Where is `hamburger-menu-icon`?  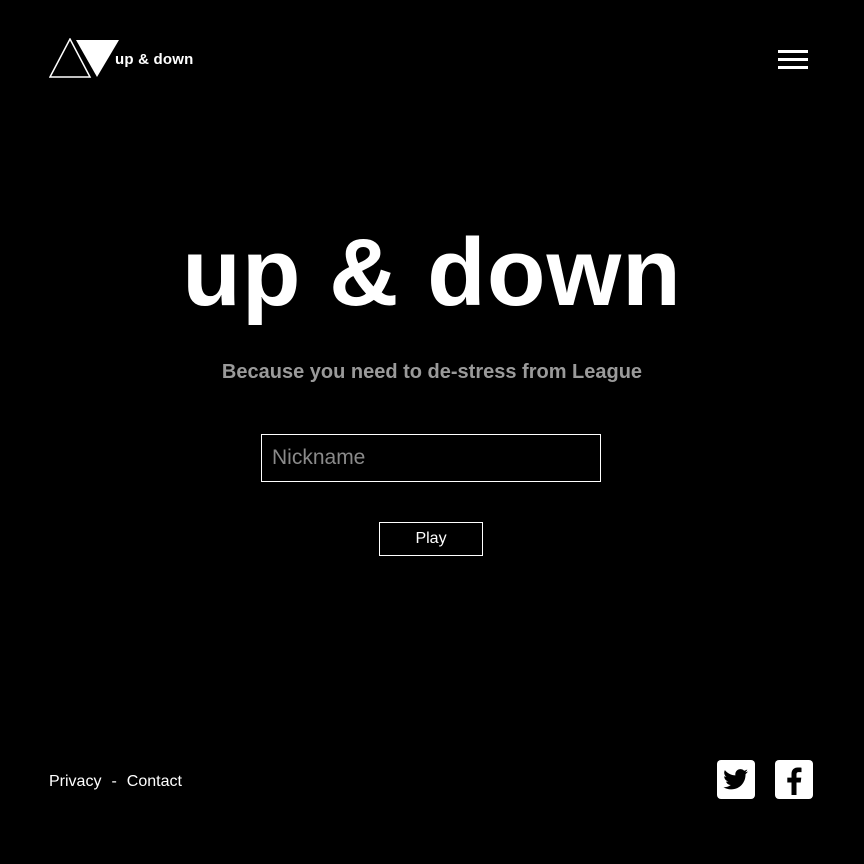 hamburger-menu-icon is located at coordinates (793, 60).